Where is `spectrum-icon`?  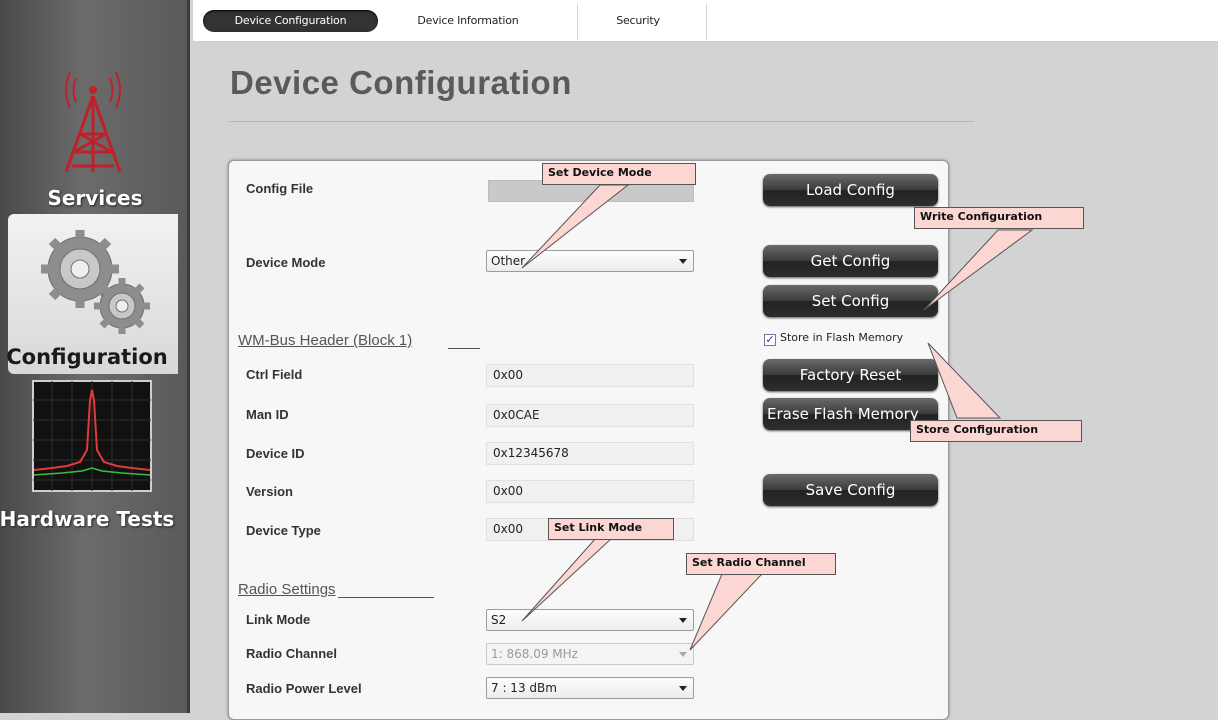
spectrum-icon is located at coordinates (92, 436).